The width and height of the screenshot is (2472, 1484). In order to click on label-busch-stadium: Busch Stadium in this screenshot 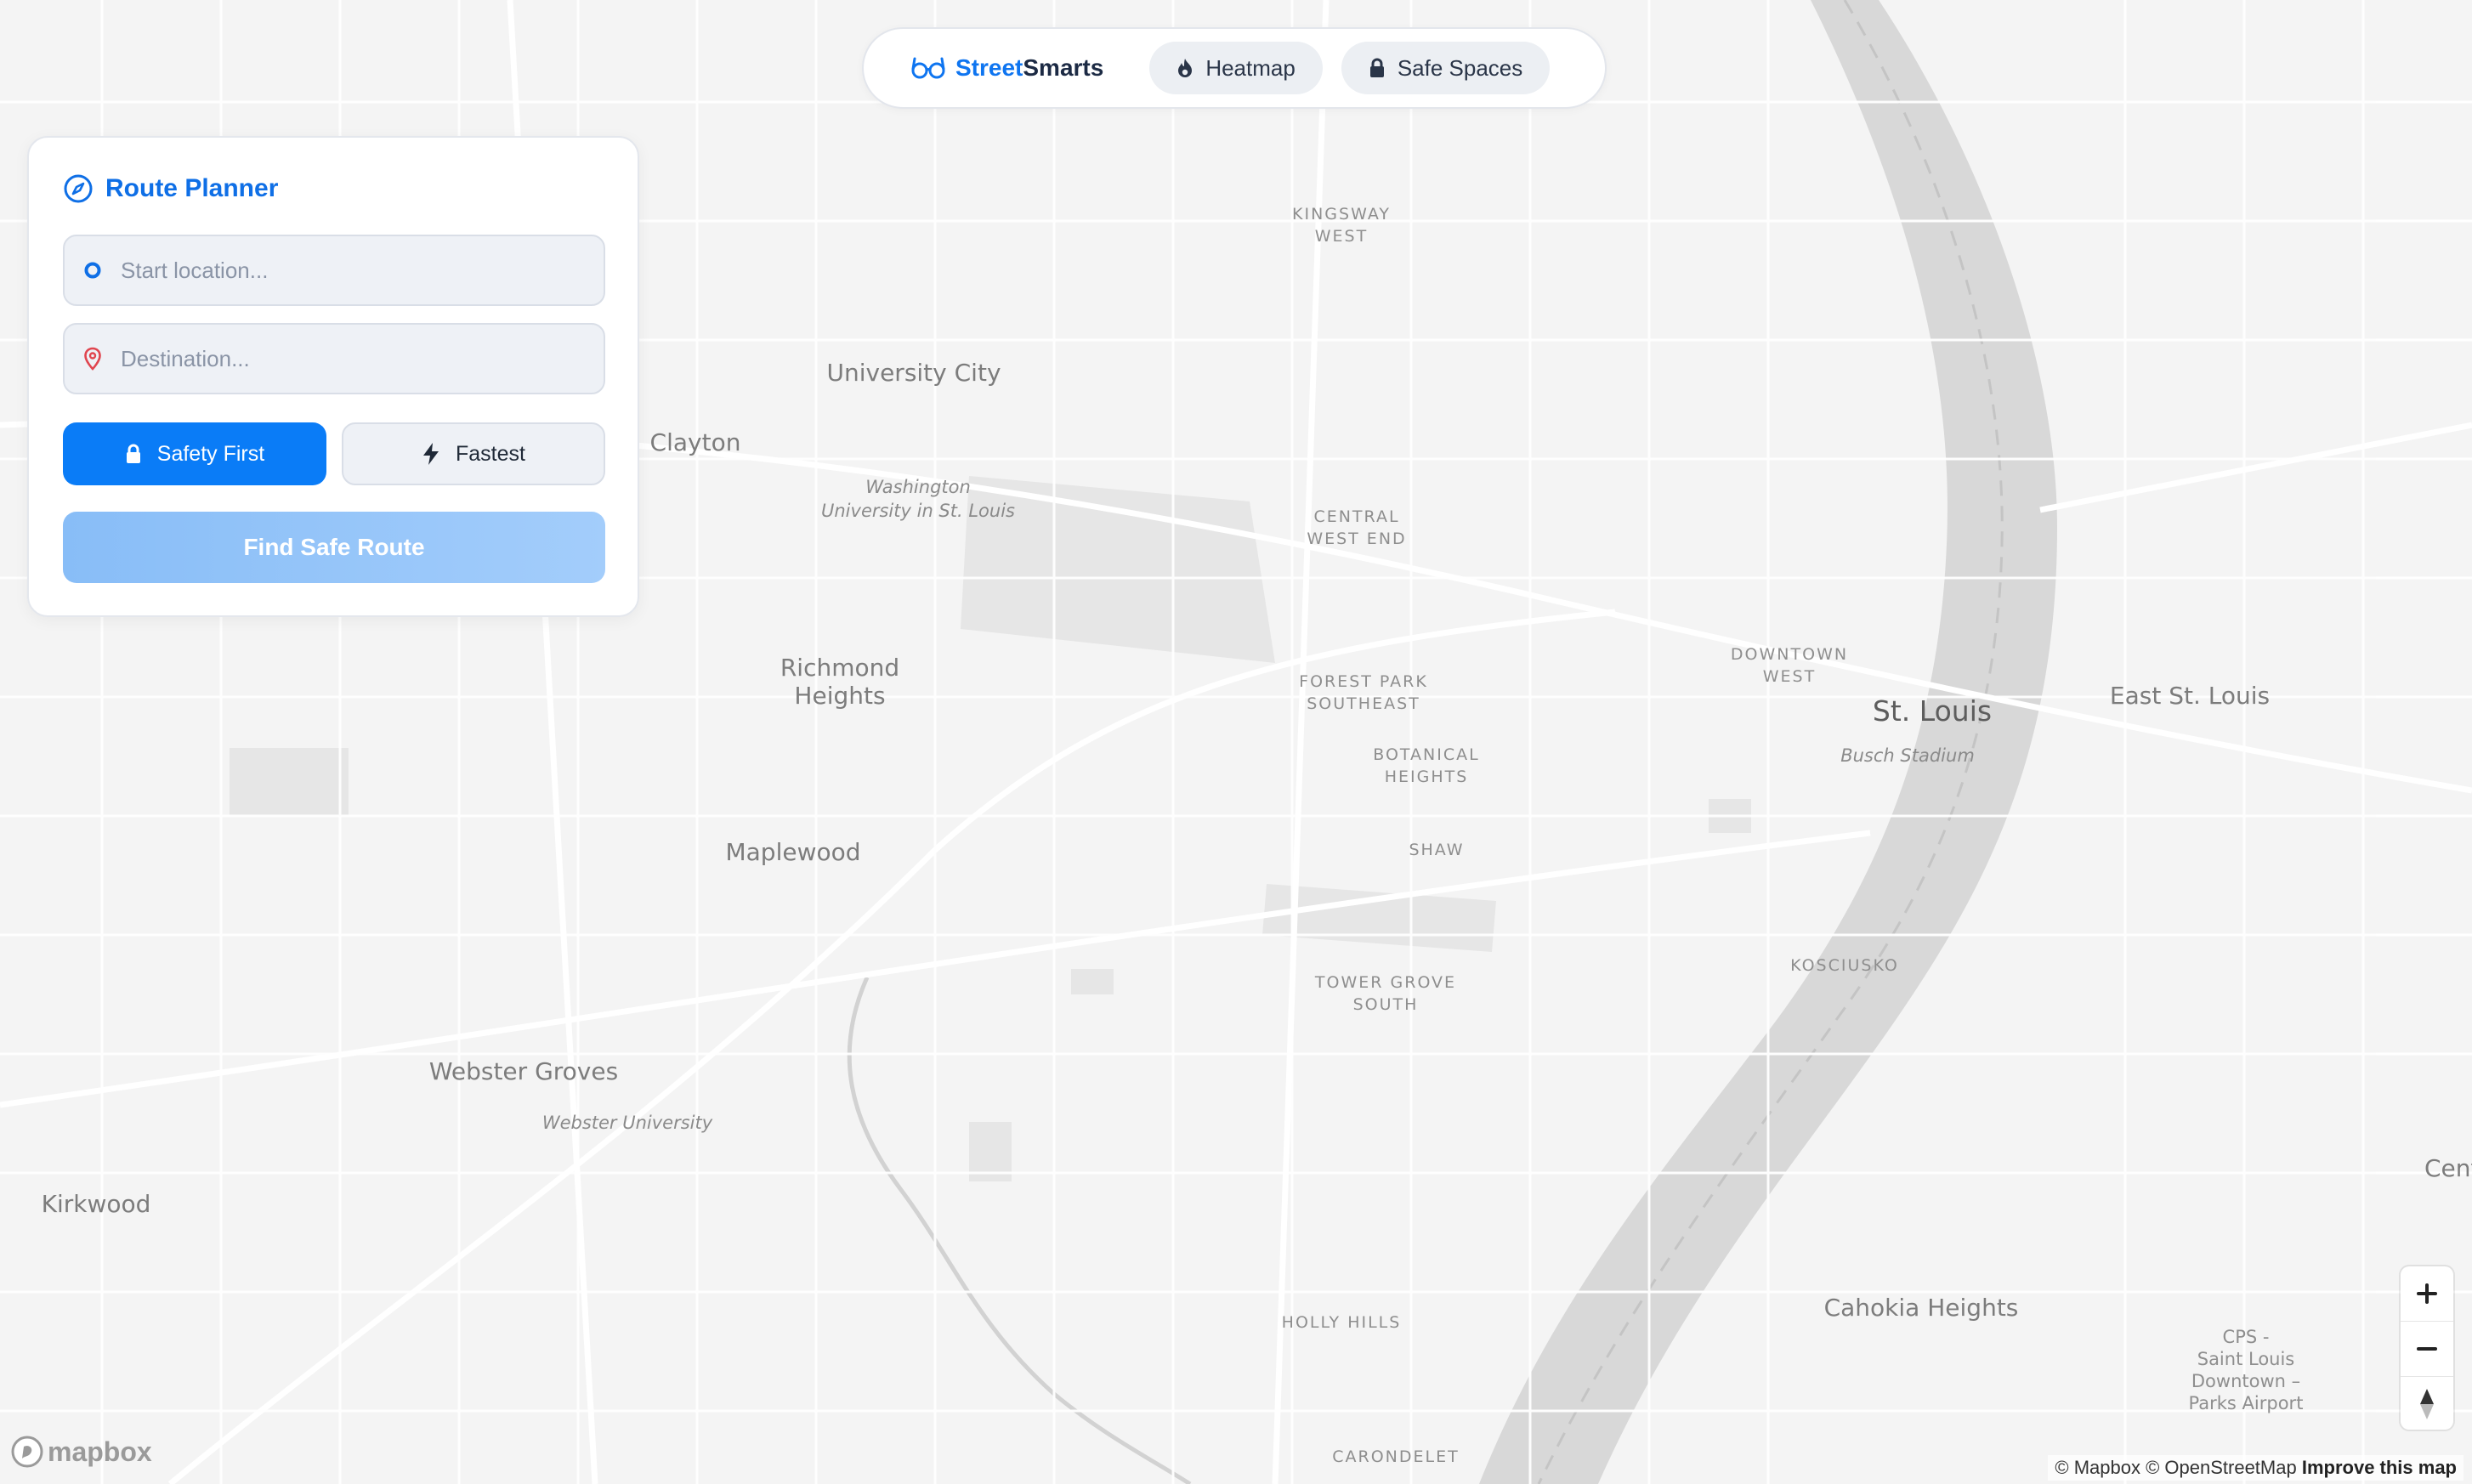, I will do `click(1907, 755)`.